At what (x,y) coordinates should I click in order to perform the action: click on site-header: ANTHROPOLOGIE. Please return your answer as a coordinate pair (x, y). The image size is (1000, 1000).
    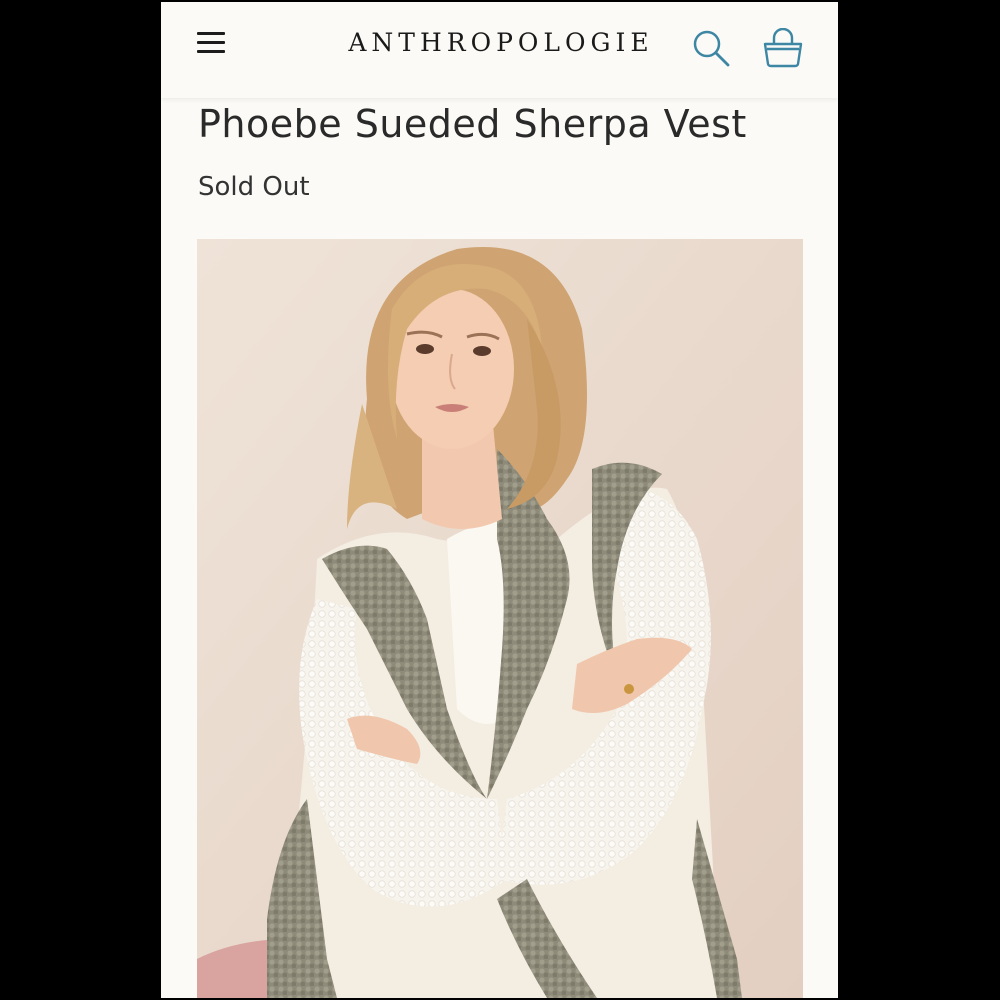
    Looking at the image, I should click on (499, 50).